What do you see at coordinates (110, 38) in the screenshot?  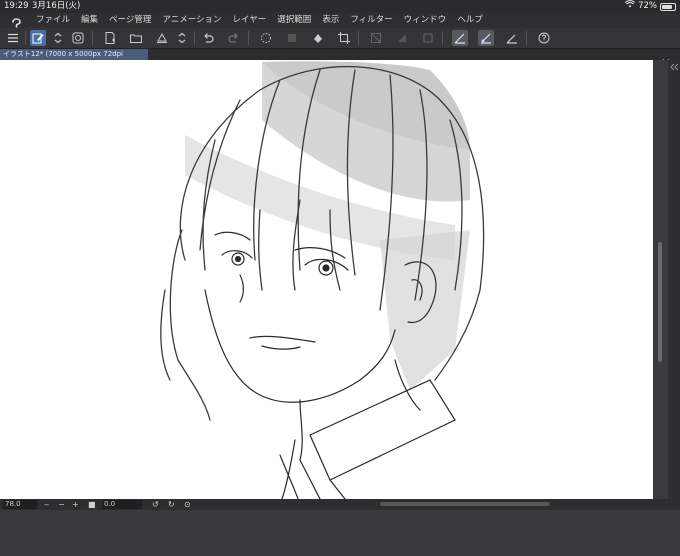 I see `new-file-icon` at bounding box center [110, 38].